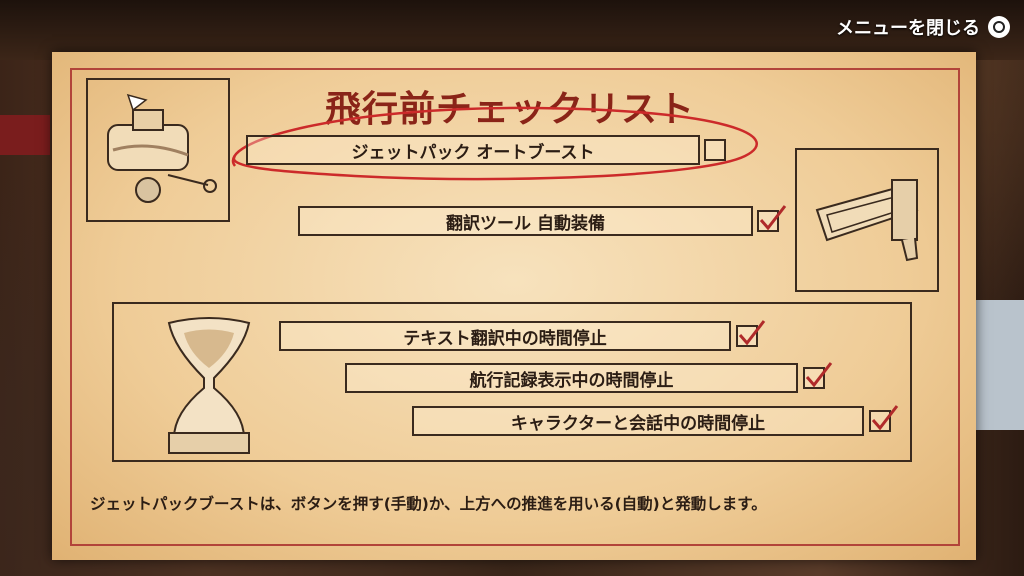  I want to click on option-pause-conversation: キャラクターと会話中の時間停止, so click(638, 421).